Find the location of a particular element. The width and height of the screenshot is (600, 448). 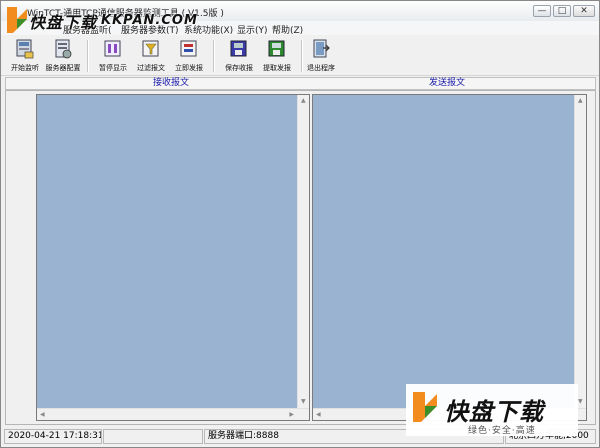

minimize-button: — is located at coordinates (542, 11).